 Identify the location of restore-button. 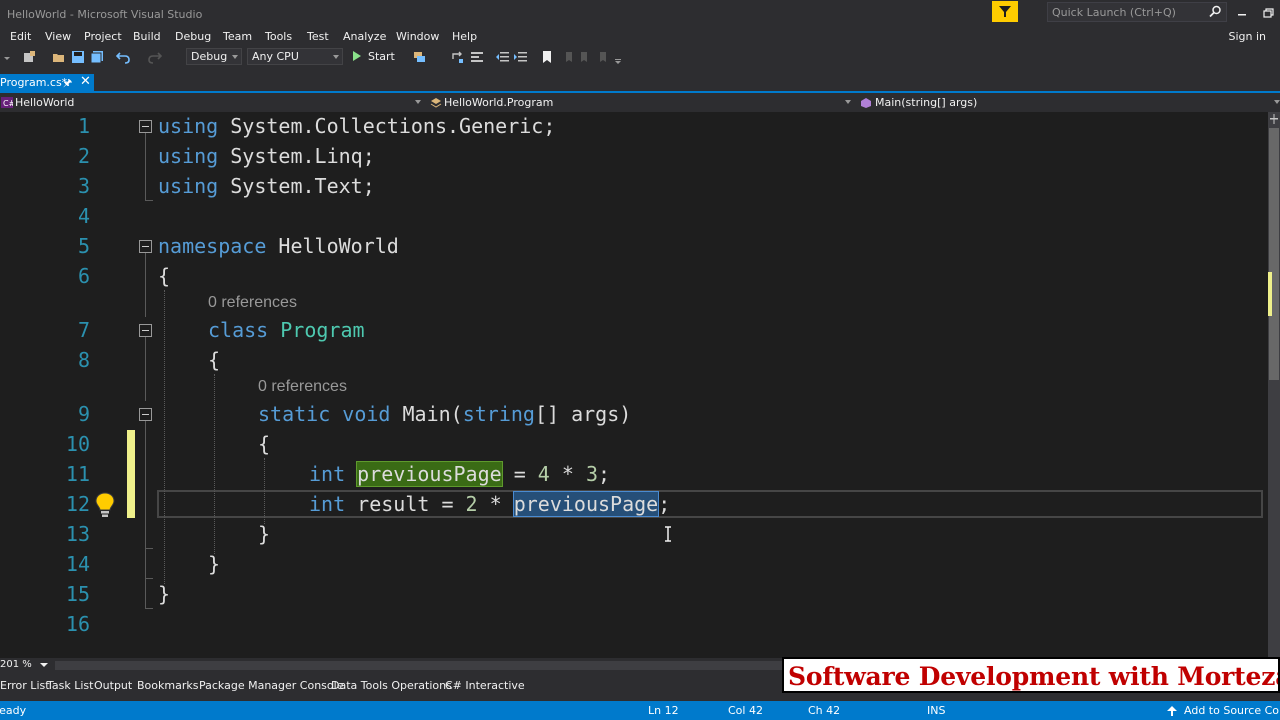
(1269, 13).